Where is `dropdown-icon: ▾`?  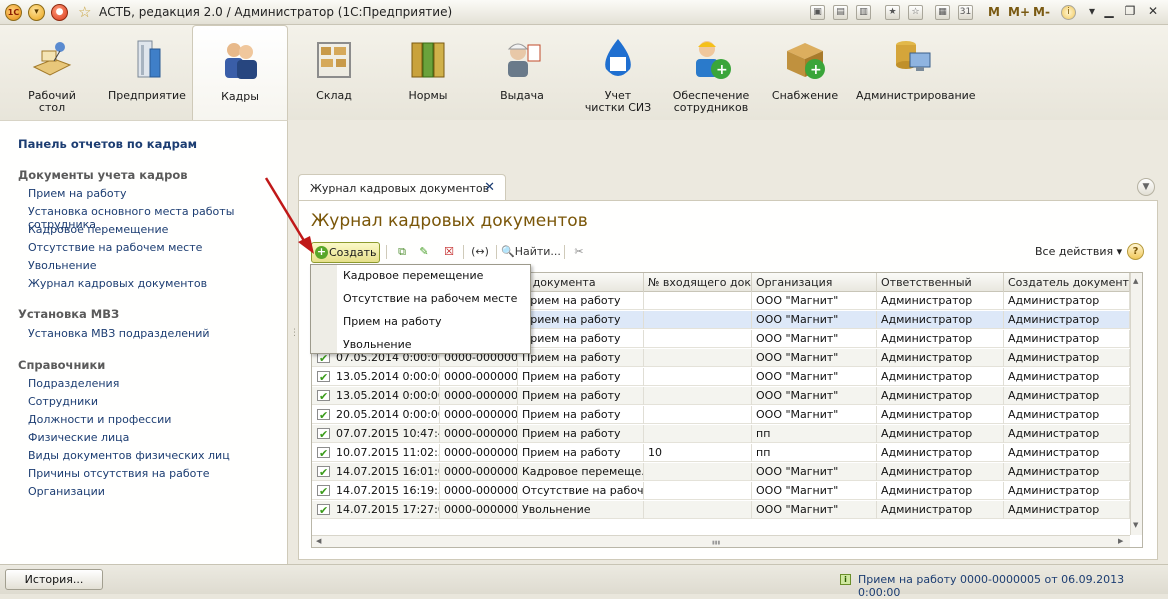 dropdown-icon: ▾ is located at coordinates (1092, 12).